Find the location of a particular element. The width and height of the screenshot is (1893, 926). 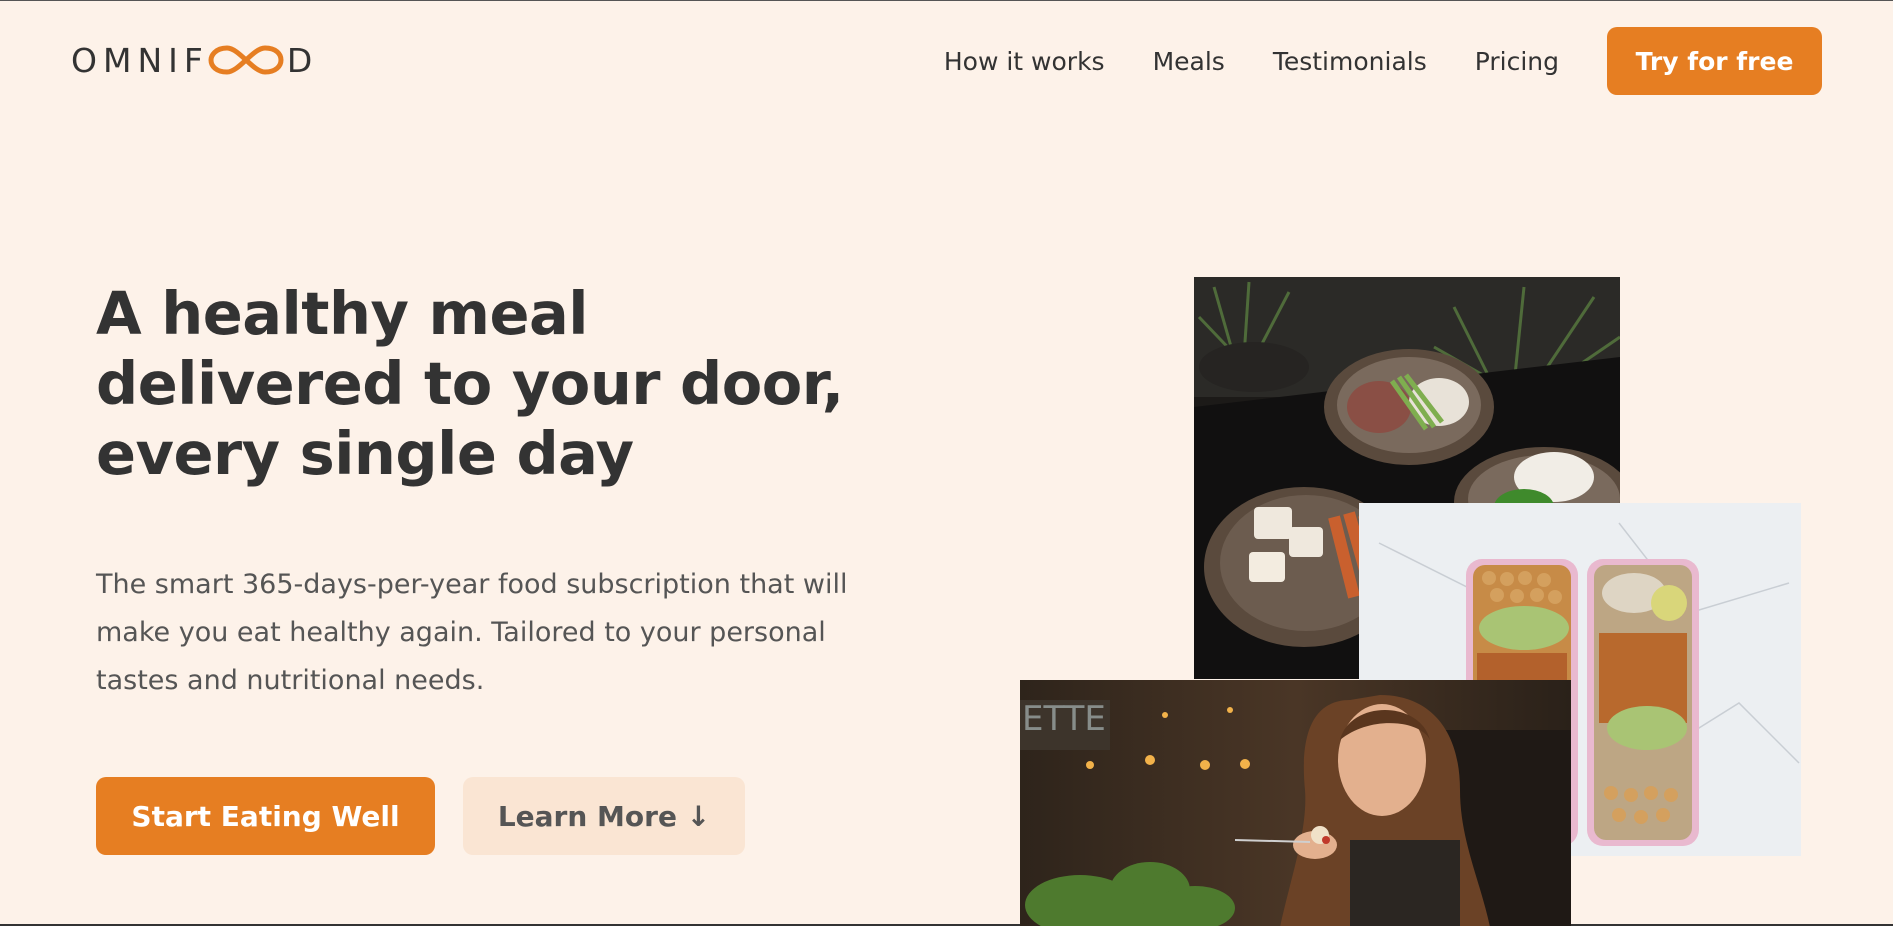

learn-more-button: Learn More ↓ is located at coordinates (604, 816).